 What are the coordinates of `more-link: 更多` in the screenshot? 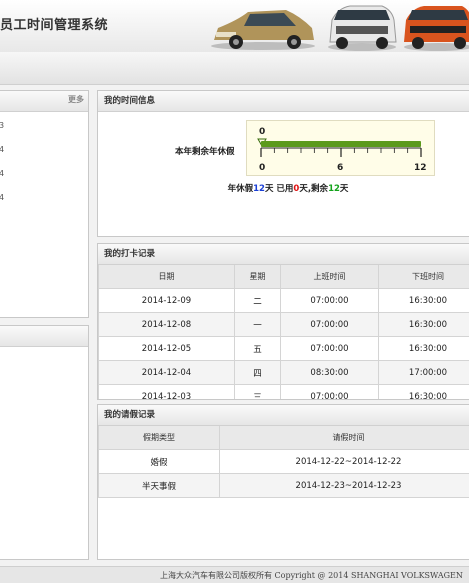 It's located at (76, 100).